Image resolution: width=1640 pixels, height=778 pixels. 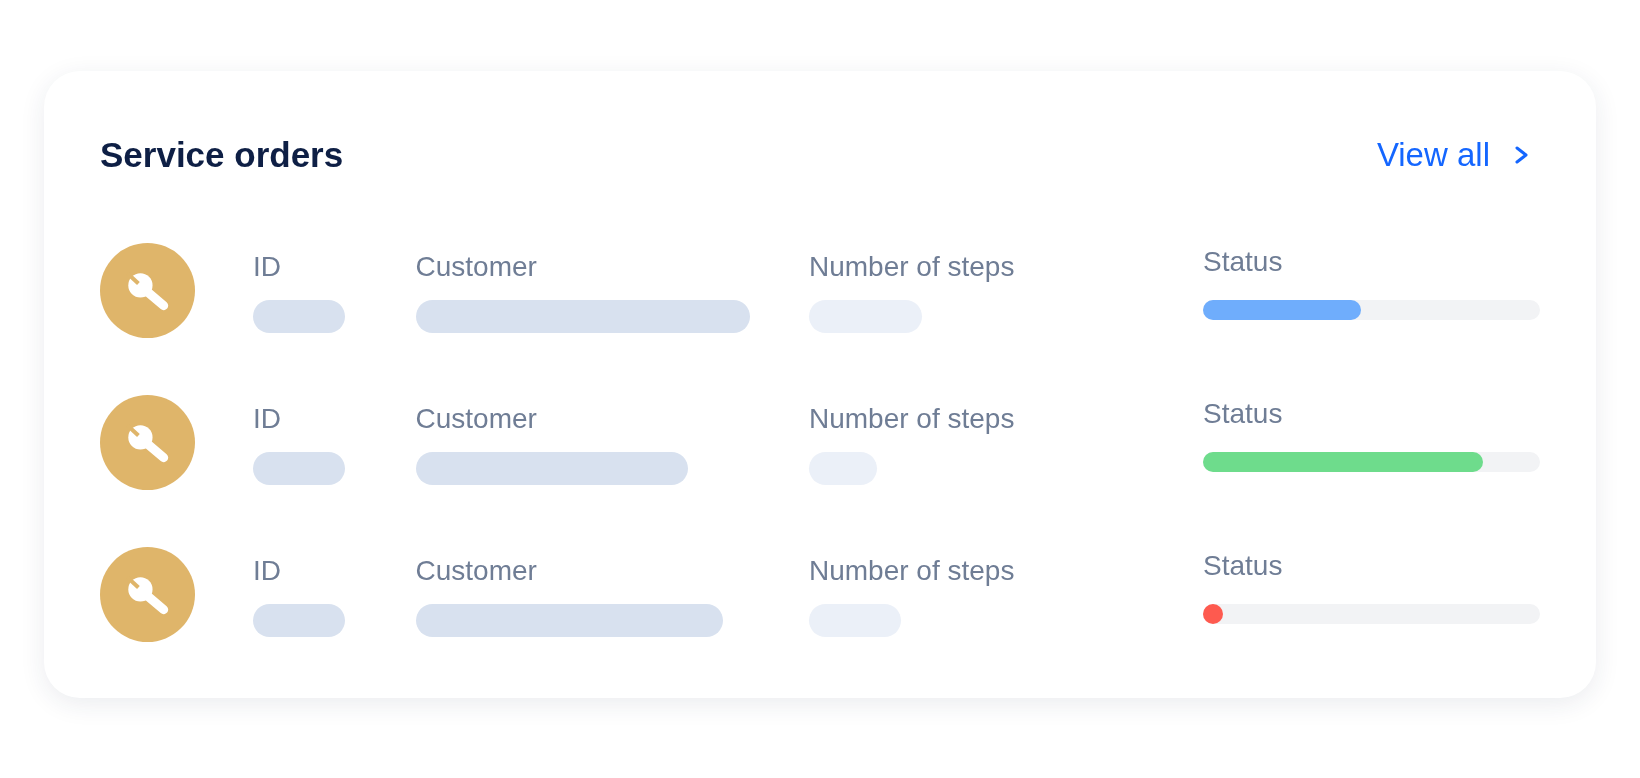 I want to click on view-all-link: View all, so click(x=1452, y=155).